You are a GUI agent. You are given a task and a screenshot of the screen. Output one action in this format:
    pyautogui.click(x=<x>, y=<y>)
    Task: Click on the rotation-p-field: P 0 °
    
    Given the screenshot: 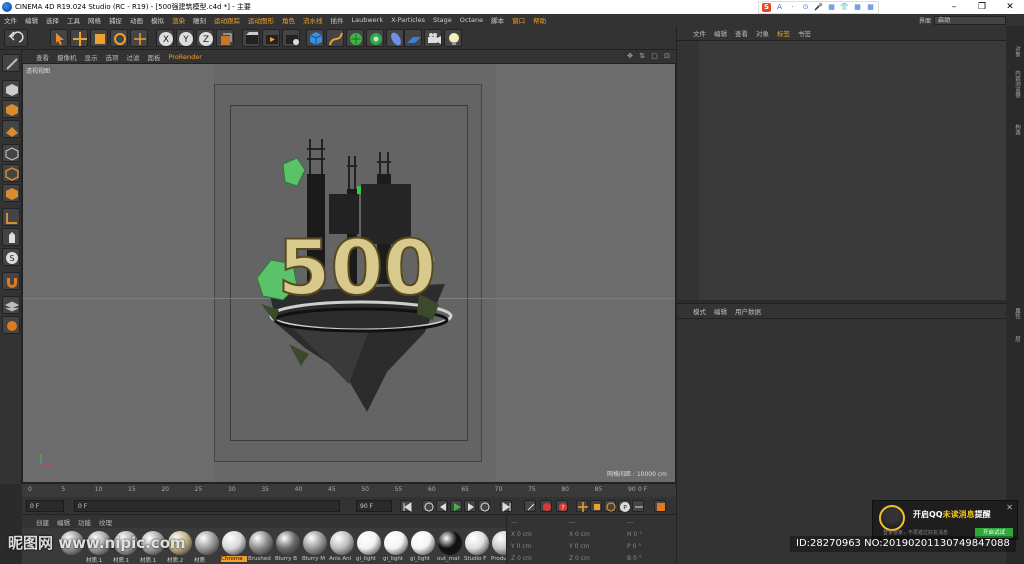 What is the action you would take?
    pyautogui.click(x=653, y=546)
    